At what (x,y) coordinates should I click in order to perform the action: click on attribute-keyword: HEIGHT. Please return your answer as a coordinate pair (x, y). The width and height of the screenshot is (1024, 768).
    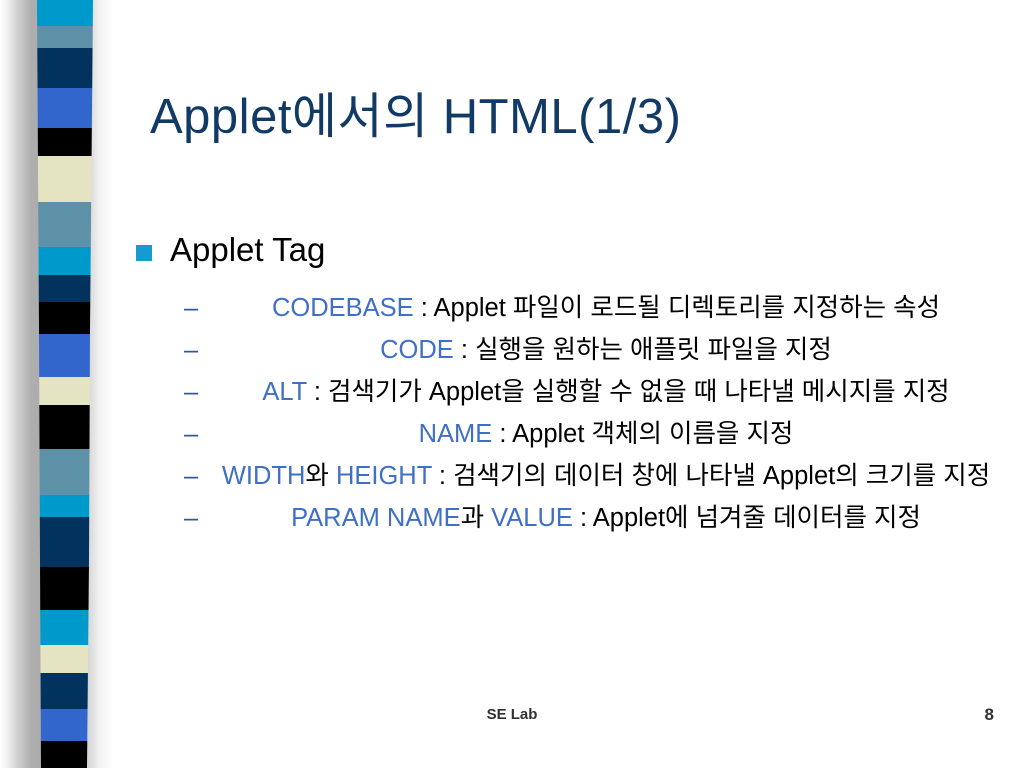
    Looking at the image, I should click on (383, 476).